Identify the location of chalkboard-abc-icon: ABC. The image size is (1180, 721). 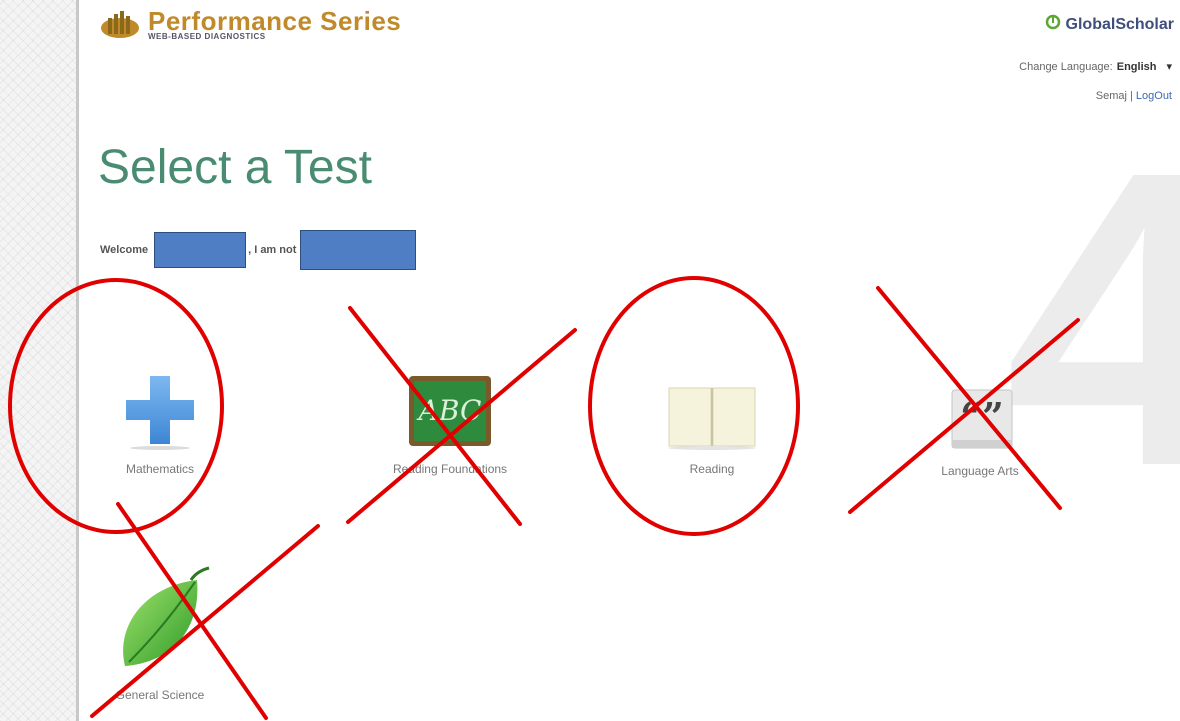
(450, 411).